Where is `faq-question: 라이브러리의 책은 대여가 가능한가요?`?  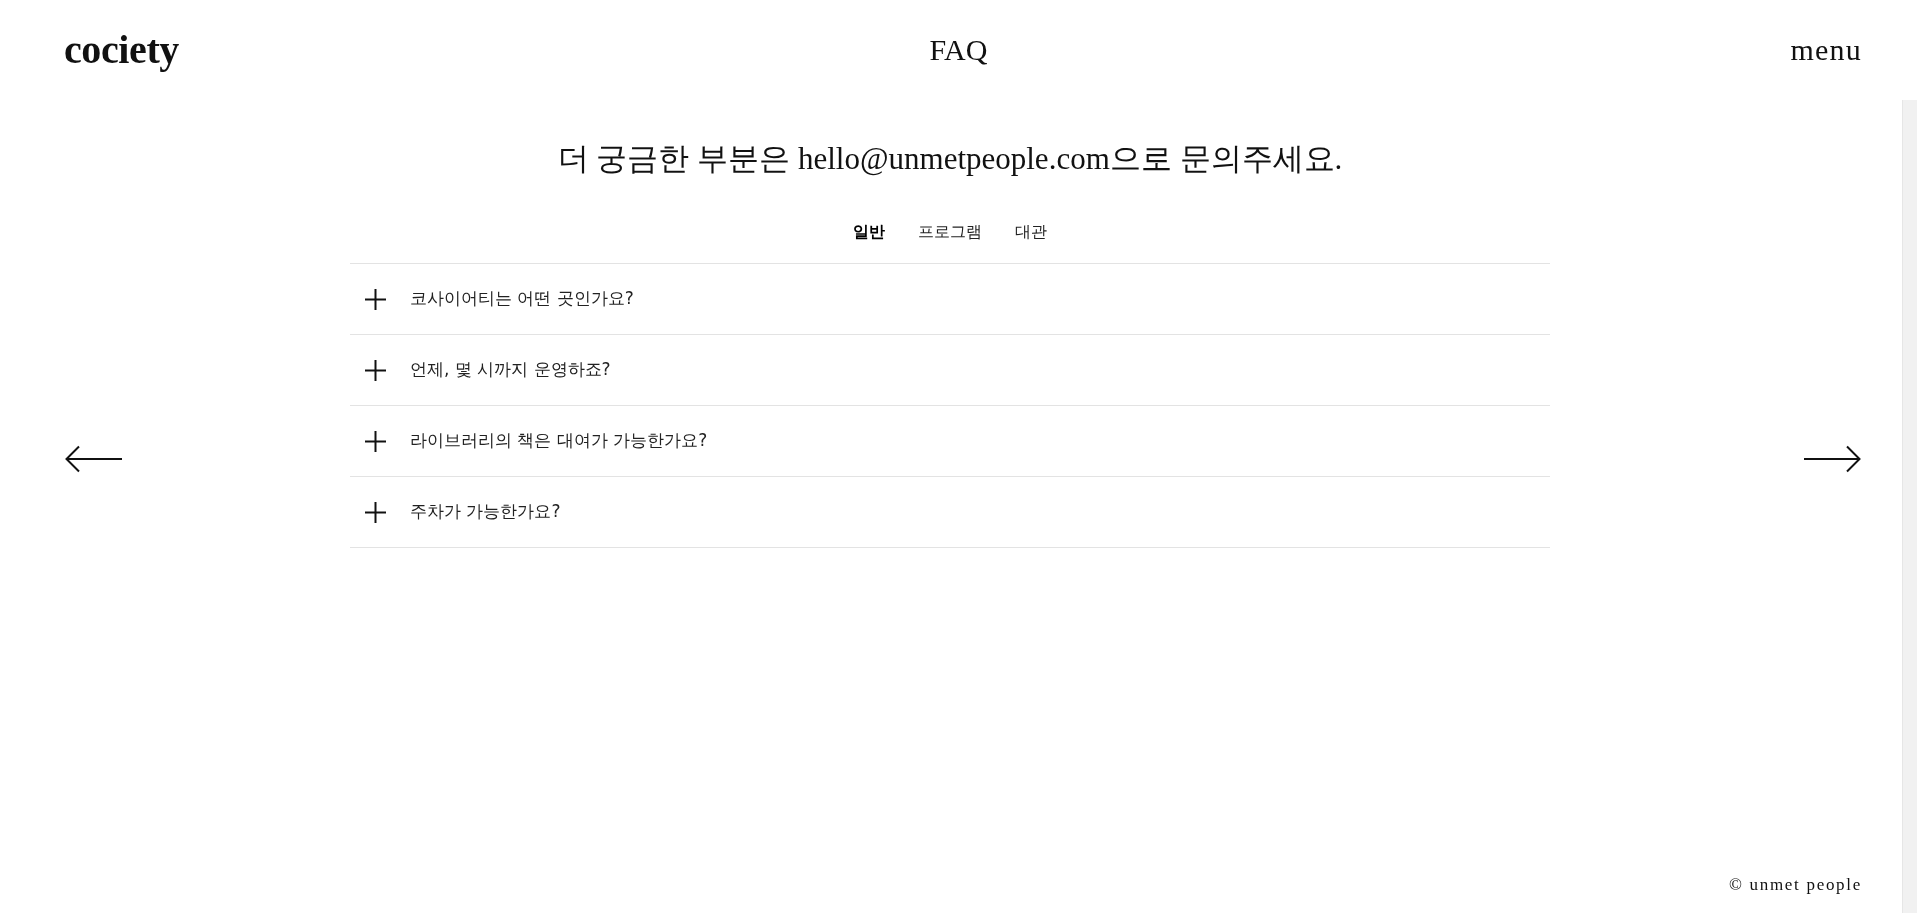
faq-question: 라이브러리의 책은 대여가 가능한가요? is located at coordinates (950, 441).